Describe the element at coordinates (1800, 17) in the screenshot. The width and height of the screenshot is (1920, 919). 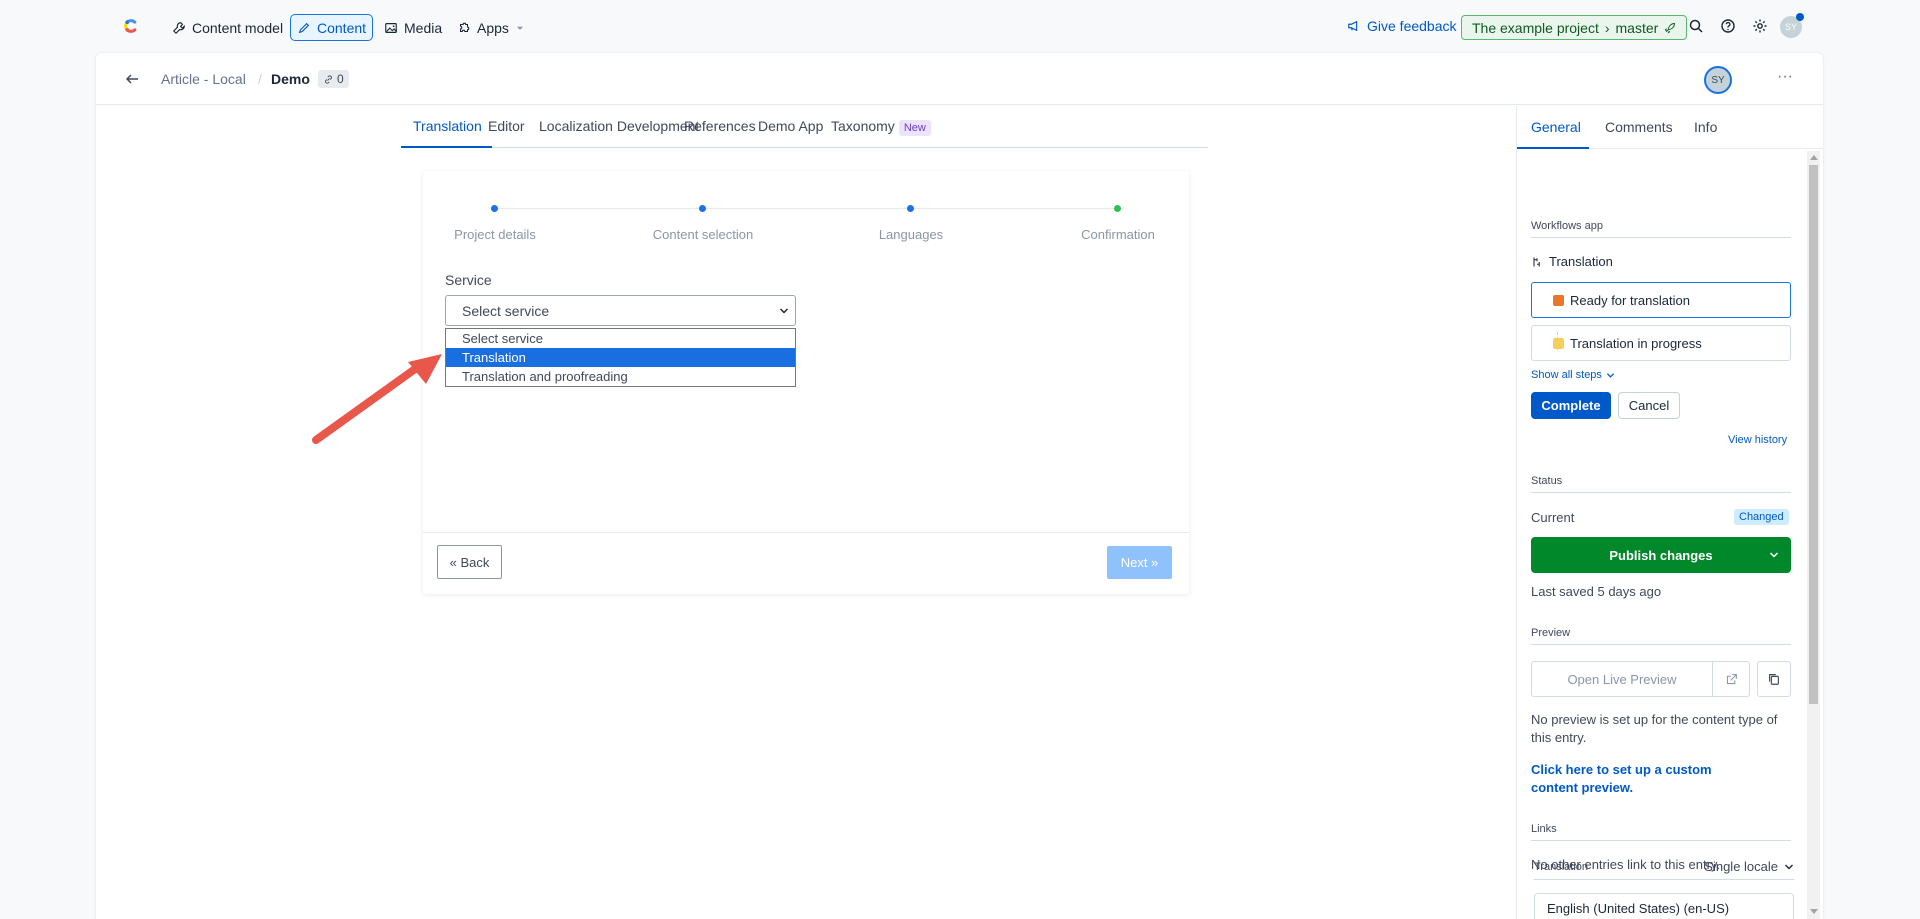
I see `notification-dot` at that location.